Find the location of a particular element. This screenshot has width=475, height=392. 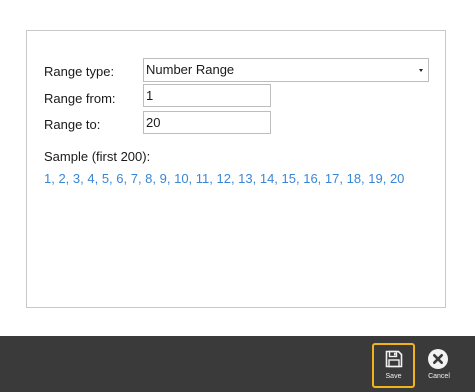

cancel-button: Cancel is located at coordinates (439, 365).